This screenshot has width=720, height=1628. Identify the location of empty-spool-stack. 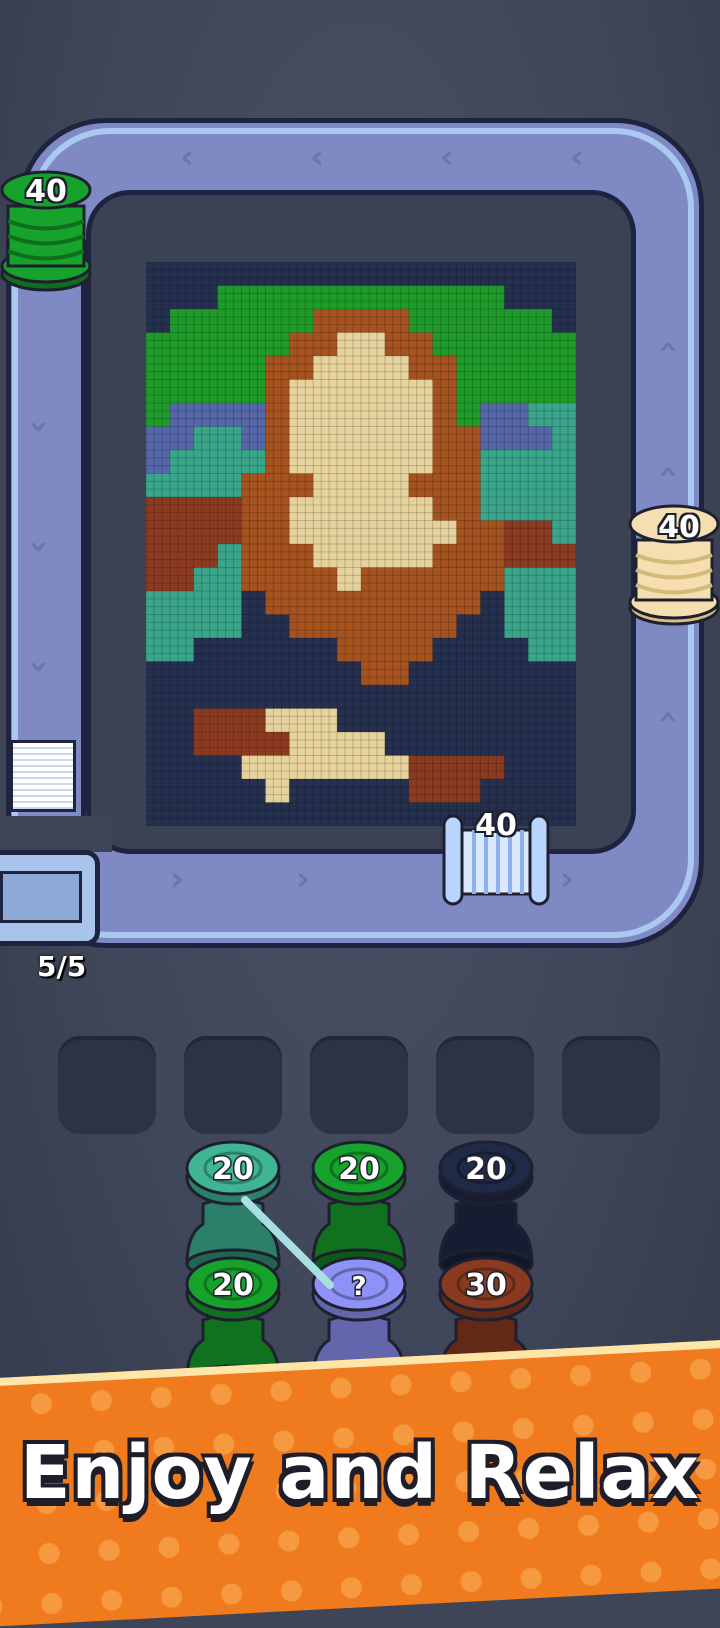
(43, 776).